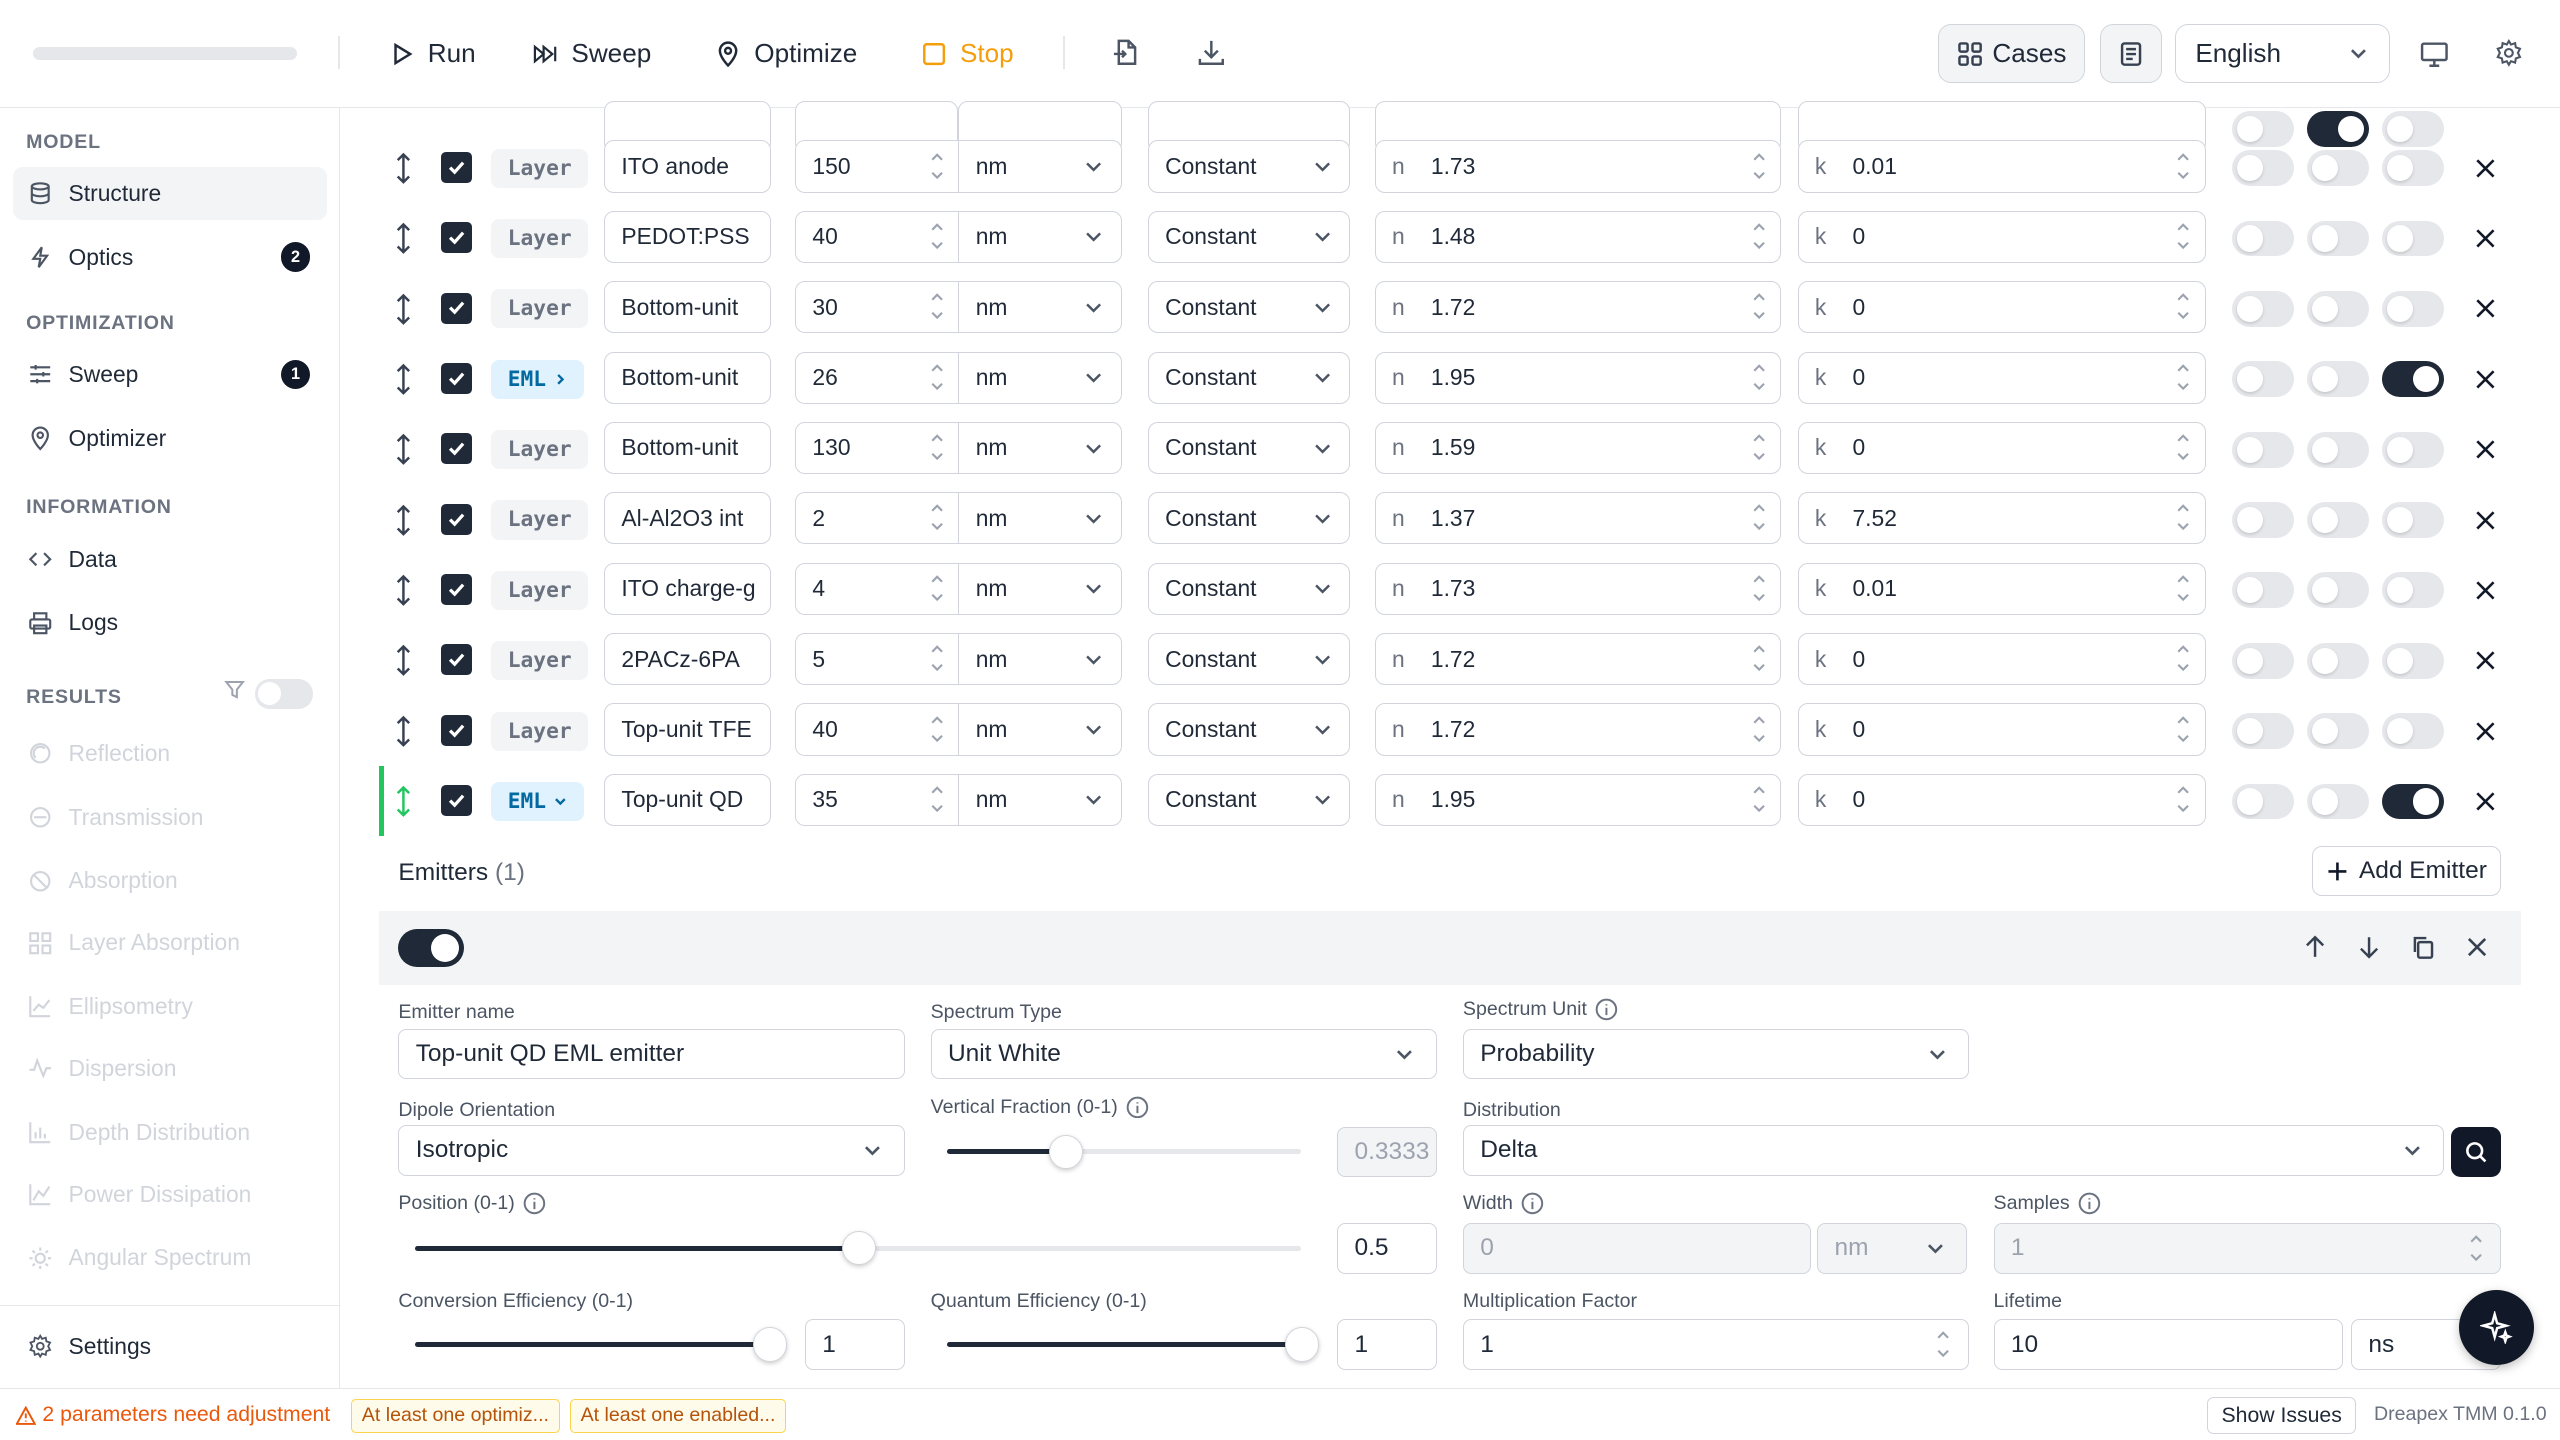 The height and width of the screenshot is (1440, 2560). What do you see at coordinates (687, 729) in the screenshot?
I see `layer-name-input: Top-unit TFE` at bounding box center [687, 729].